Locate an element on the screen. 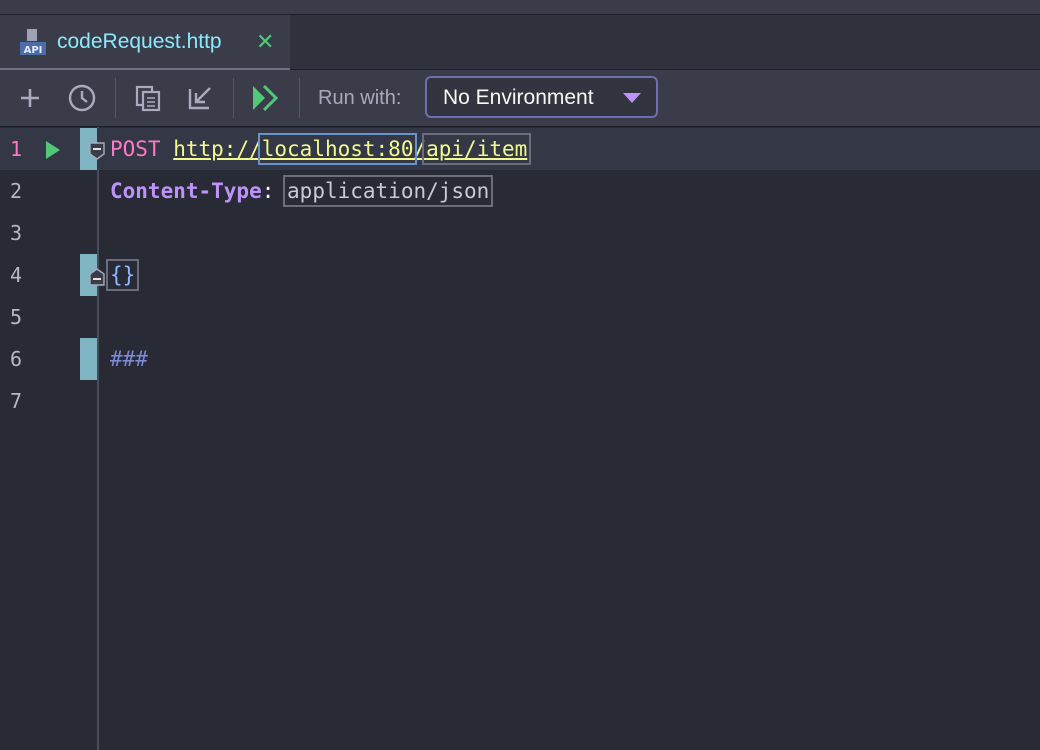  copy-icon is located at coordinates (148, 98).